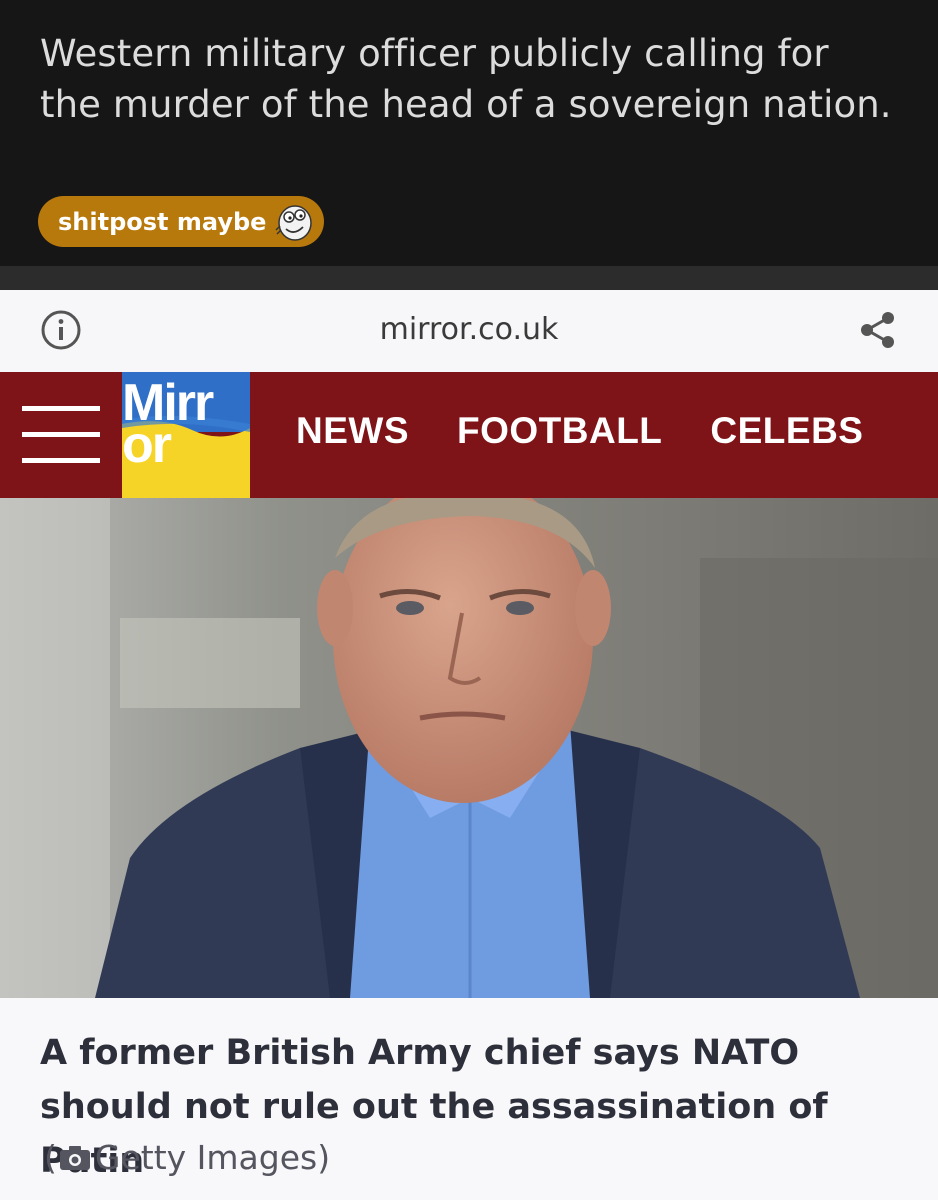 The image size is (938, 1200). What do you see at coordinates (878, 330) in the screenshot?
I see `share-icon` at bounding box center [878, 330].